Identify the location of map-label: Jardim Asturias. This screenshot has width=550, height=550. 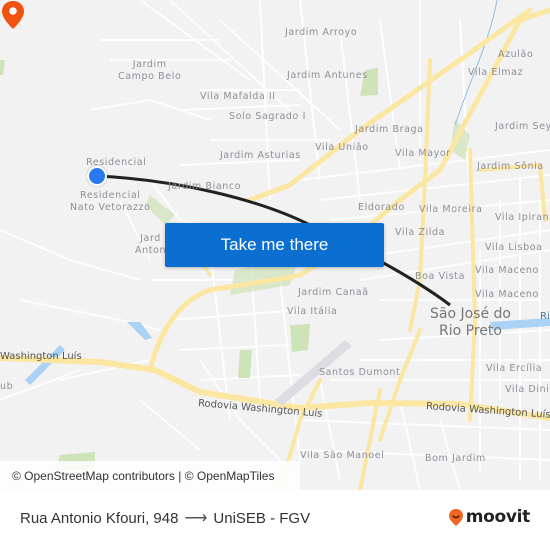
(260, 155).